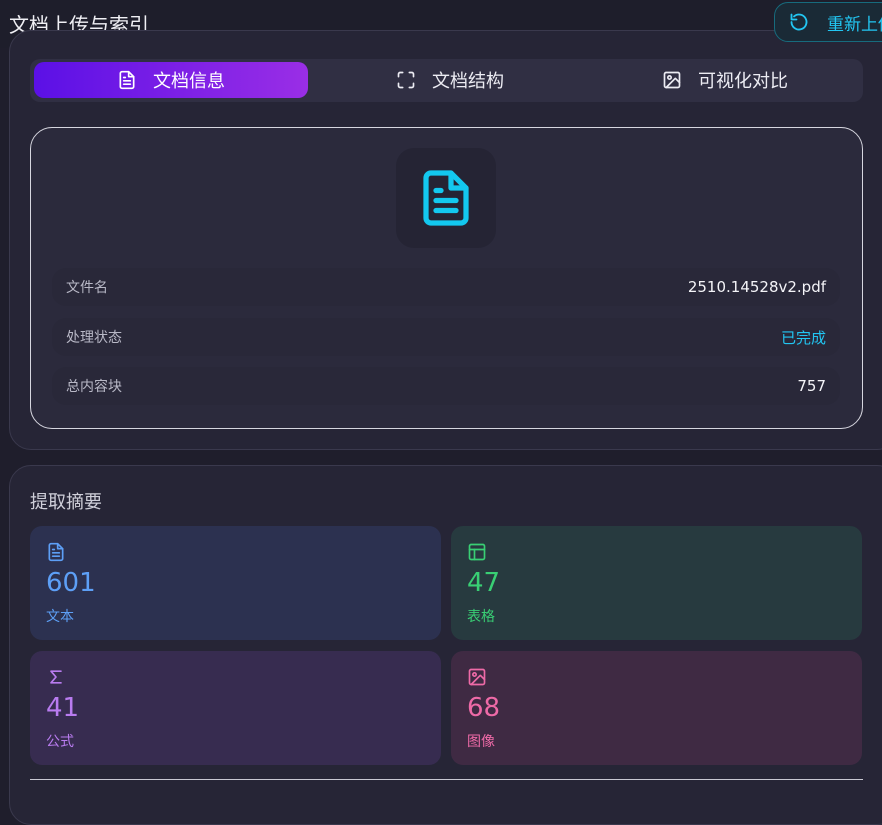 This screenshot has width=882, height=825. Describe the element at coordinates (481, 617) in the screenshot. I see `stat-label: 表格` at that location.